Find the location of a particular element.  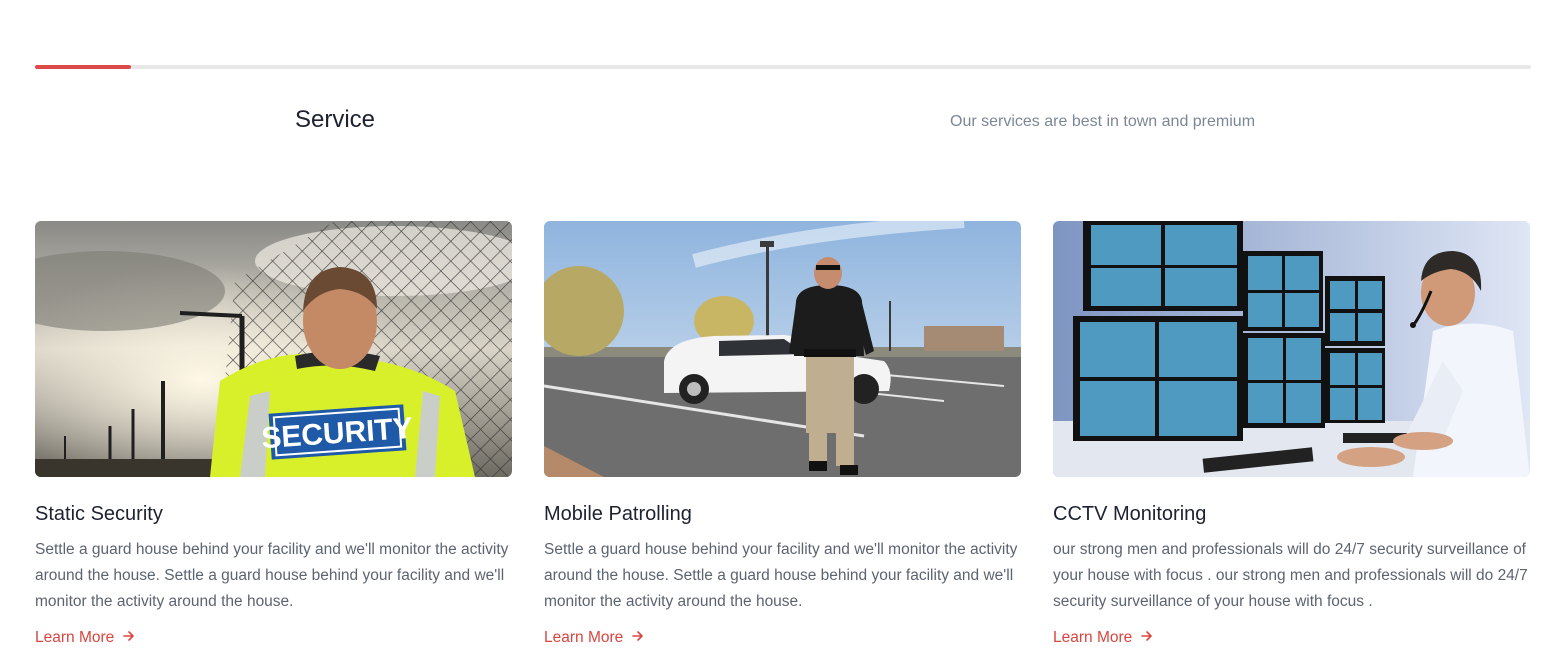

security-guard-photo: SECURITY is located at coordinates (273, 349).